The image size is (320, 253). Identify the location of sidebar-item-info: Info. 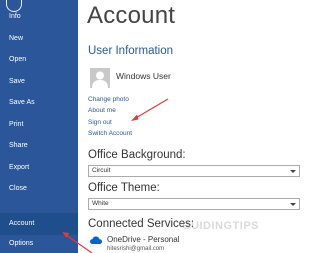
(39, 17).